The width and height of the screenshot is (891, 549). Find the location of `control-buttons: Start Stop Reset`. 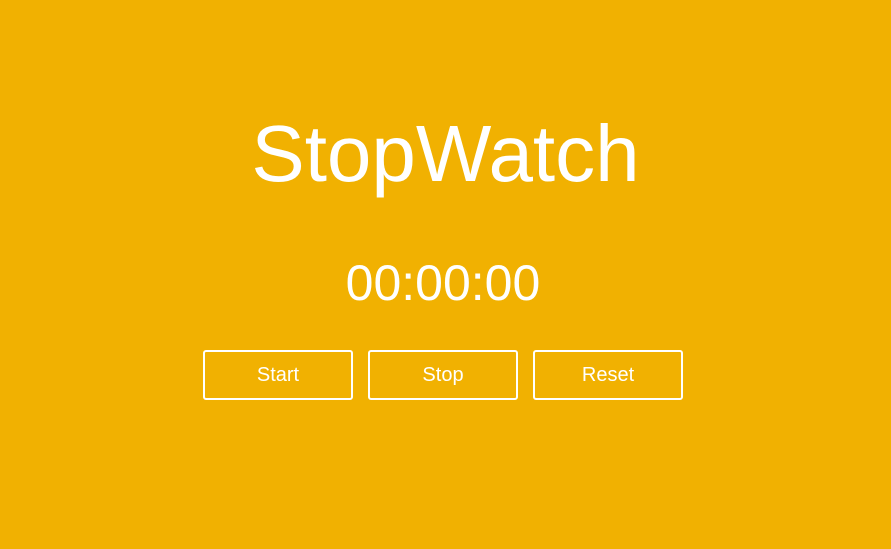

control-buttons: Start Stop Reset is located at coordinates (443, 375).